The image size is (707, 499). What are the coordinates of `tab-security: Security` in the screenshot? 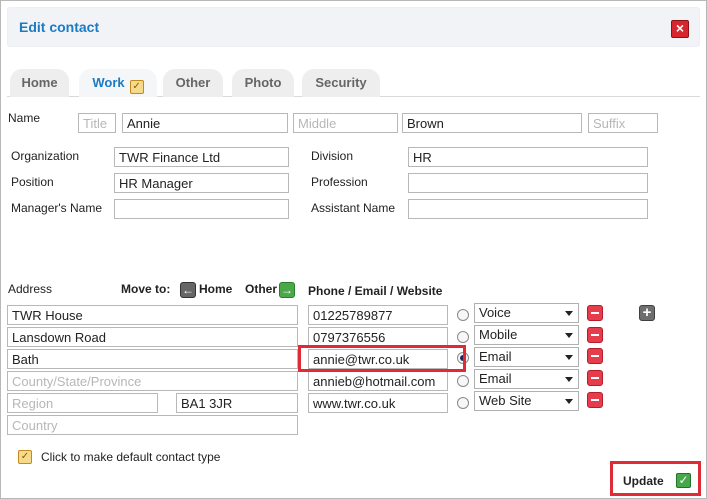 It's located at (341, 83).